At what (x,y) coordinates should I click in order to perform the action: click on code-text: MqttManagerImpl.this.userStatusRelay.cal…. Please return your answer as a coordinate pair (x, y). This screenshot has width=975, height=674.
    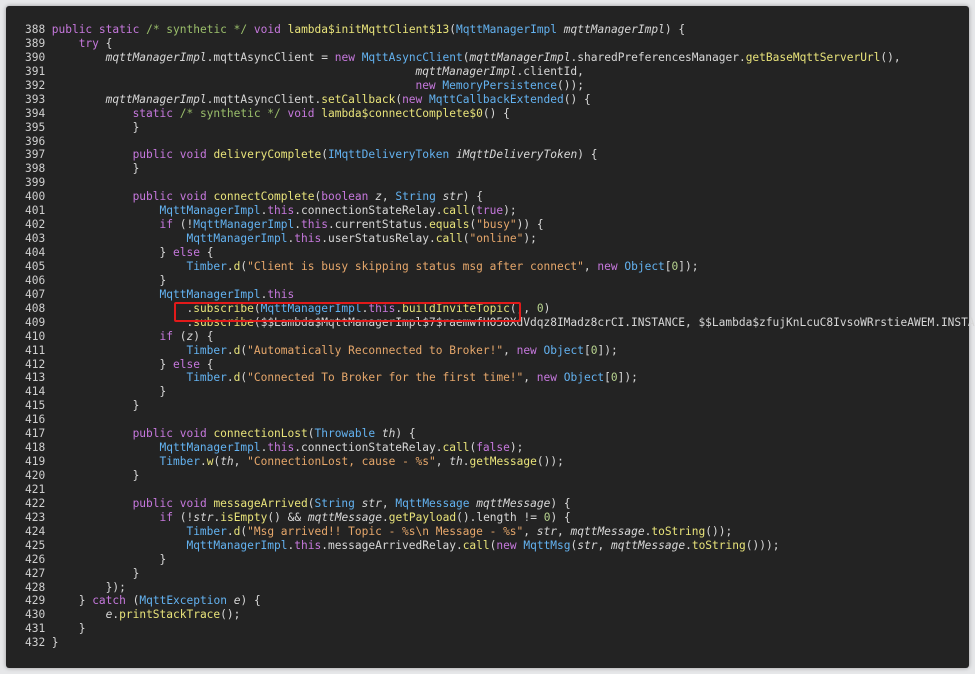
    Looking at the image, I should click on (361, 239).